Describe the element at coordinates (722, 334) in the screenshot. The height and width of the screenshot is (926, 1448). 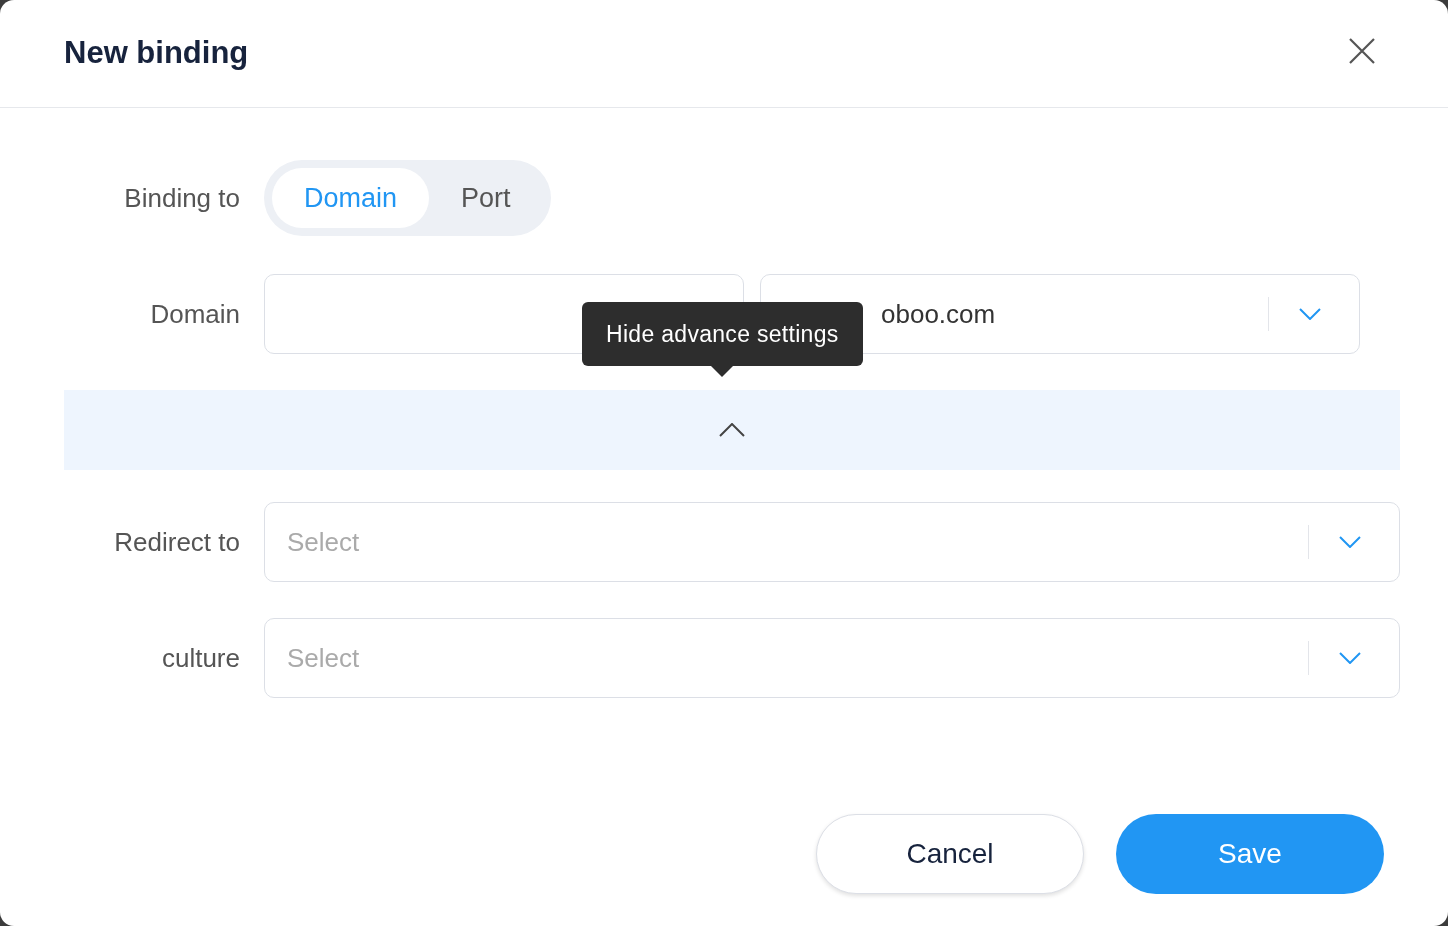
I see `tooltip: Hide advance settings` at that location.